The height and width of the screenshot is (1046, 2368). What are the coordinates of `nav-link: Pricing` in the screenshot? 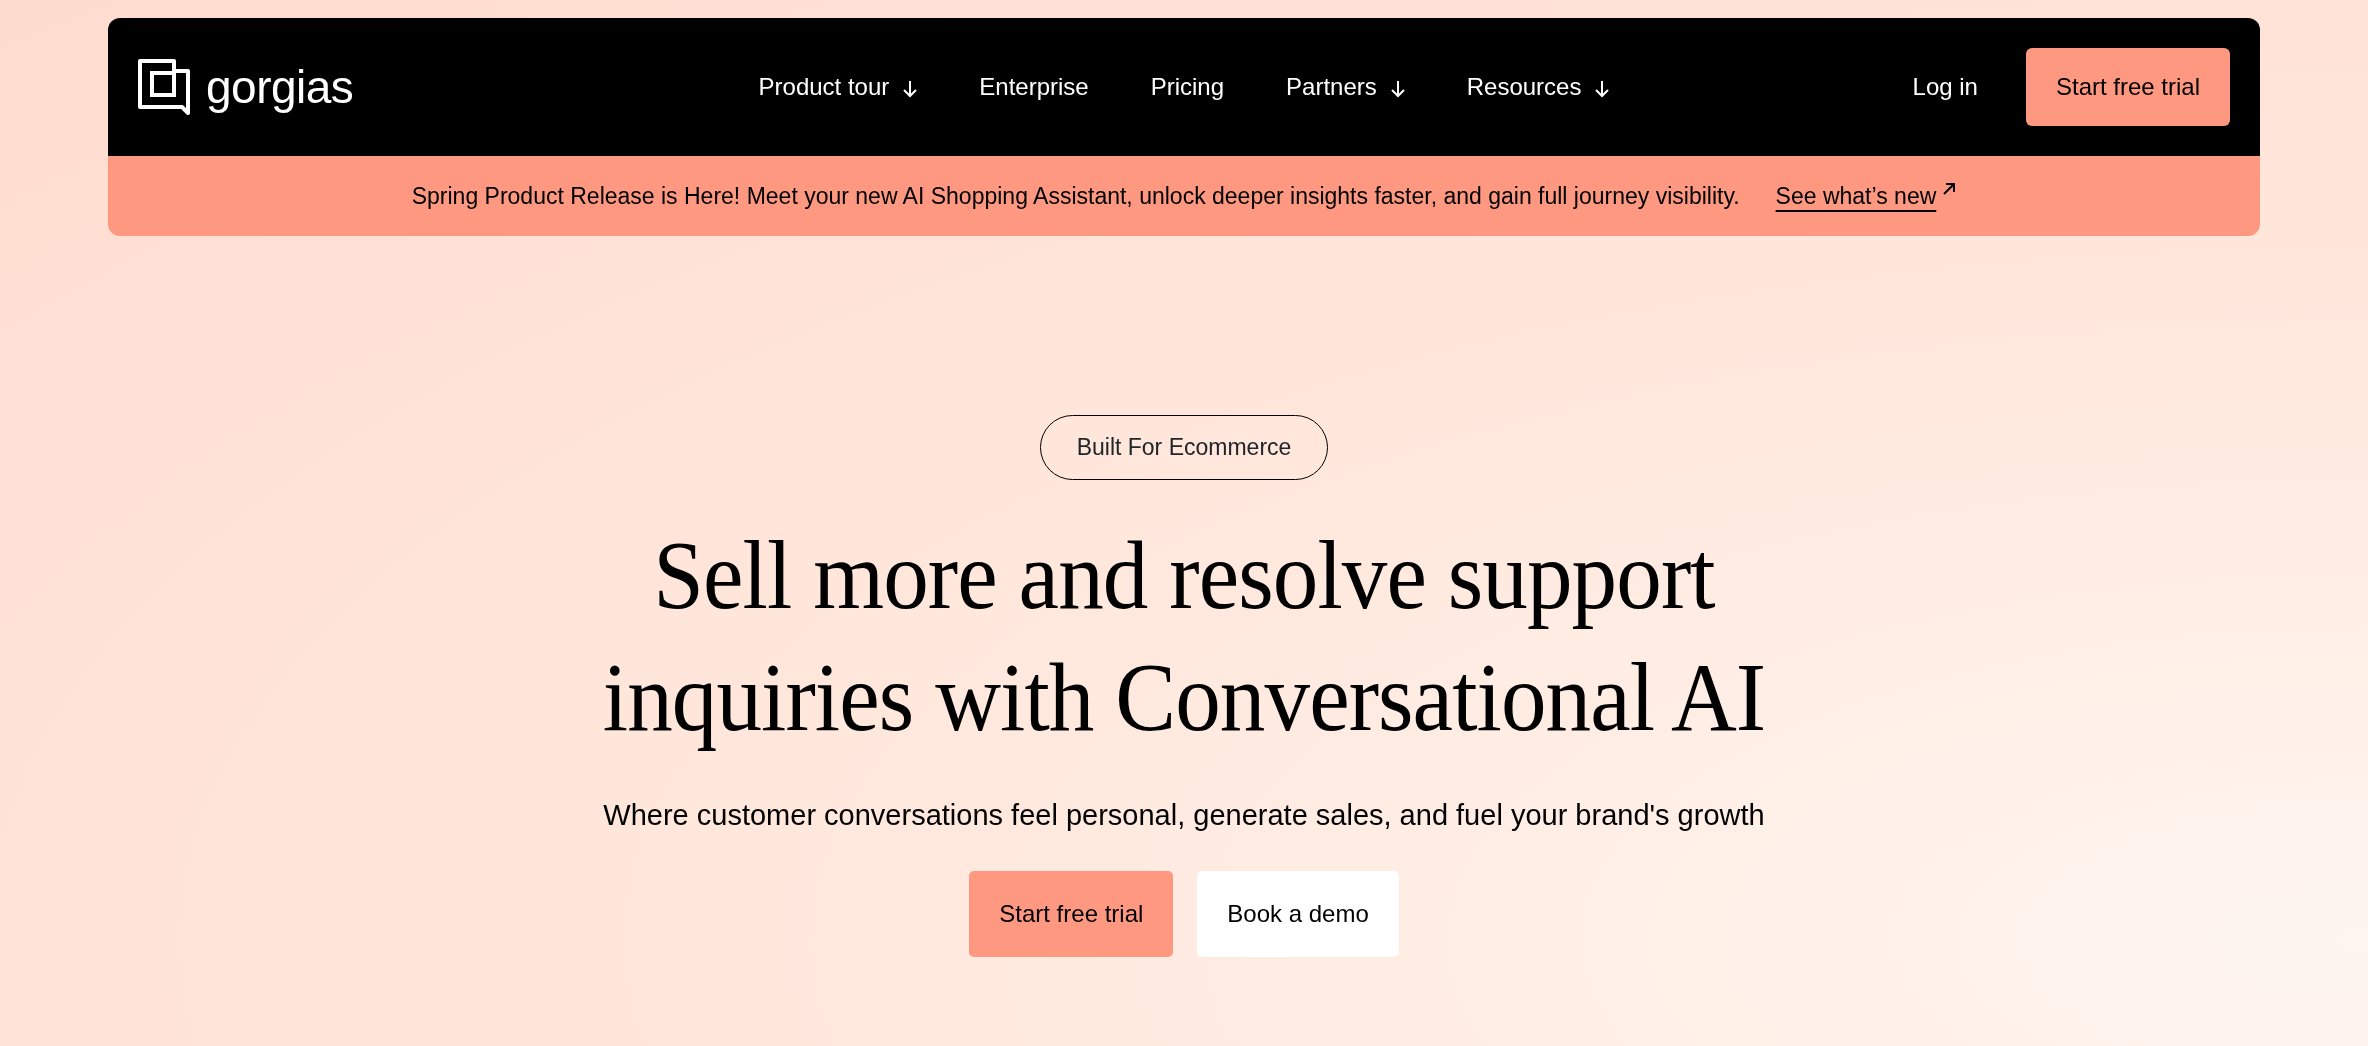 It's located at (1187, 87).